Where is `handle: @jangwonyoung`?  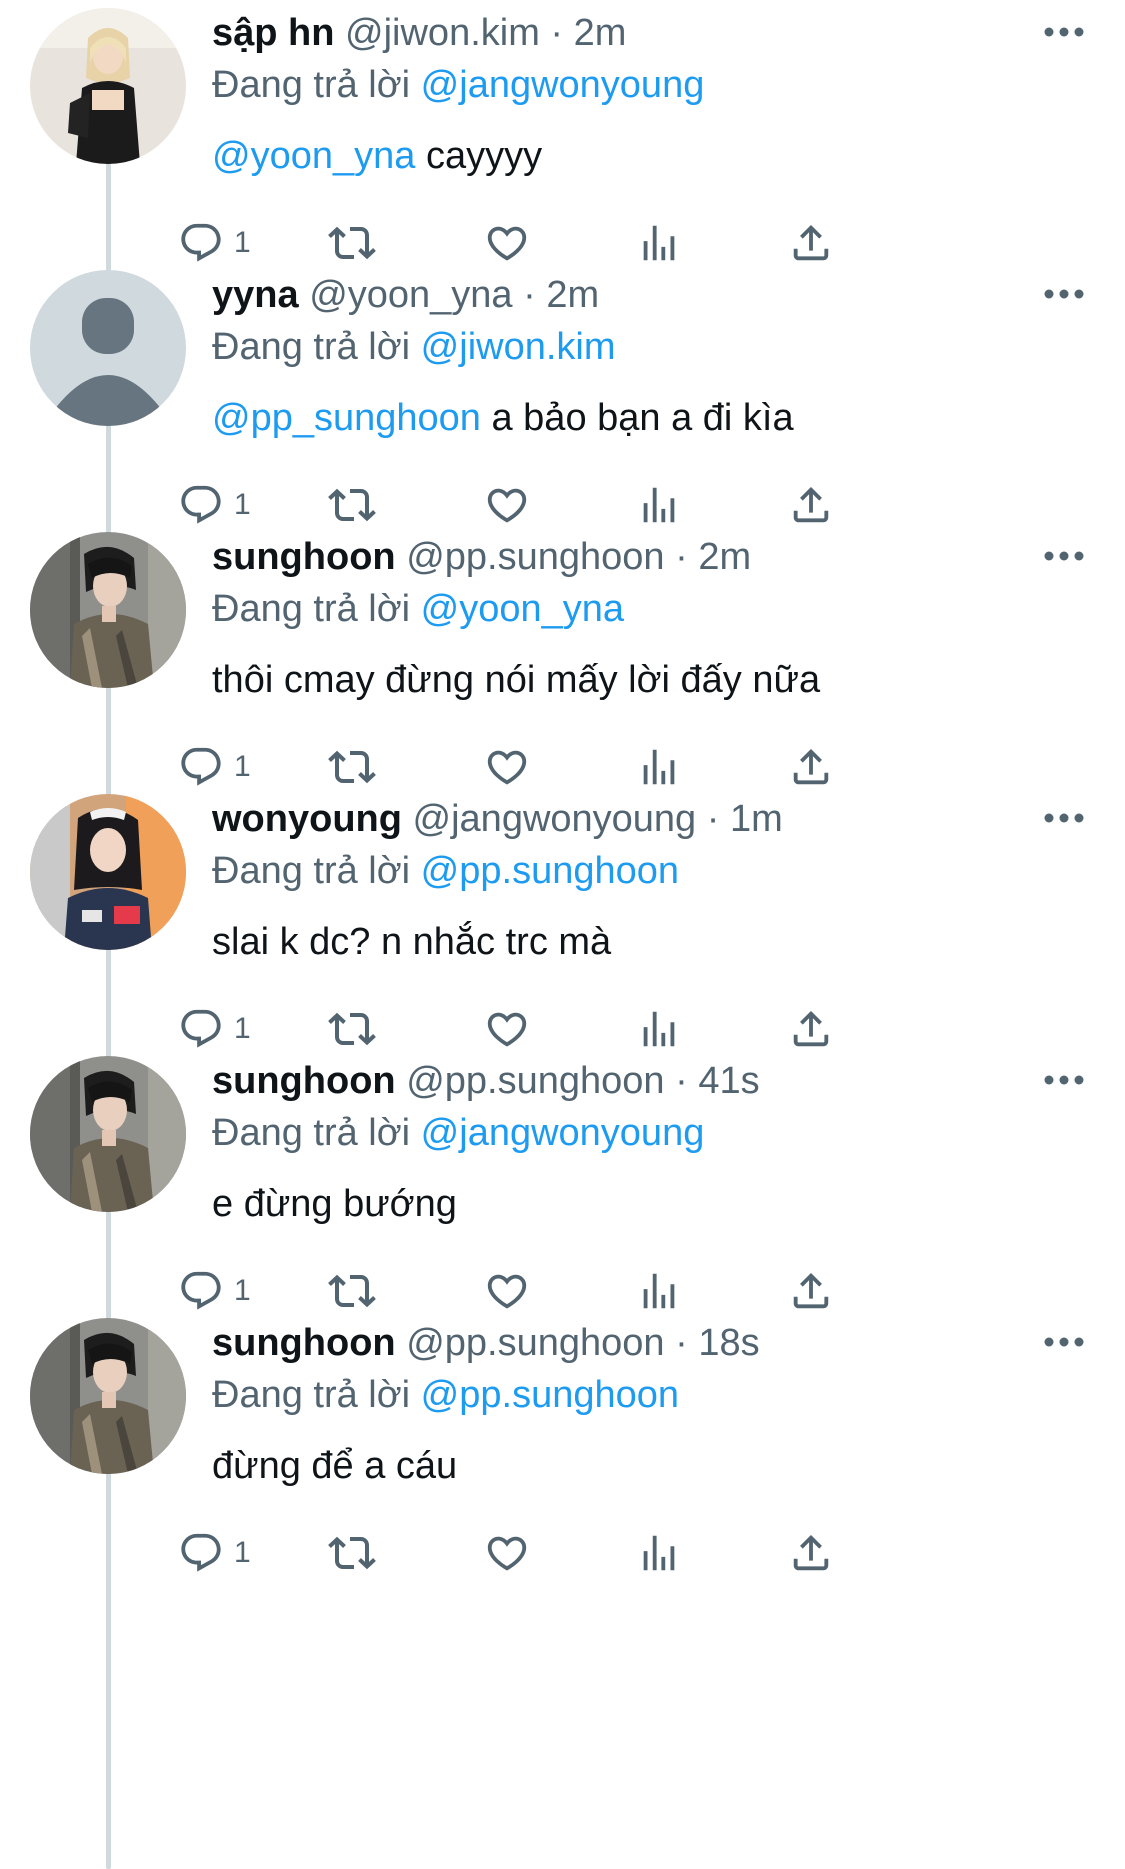 handle: @jangwonyoung is located at coordinates (555, 819).